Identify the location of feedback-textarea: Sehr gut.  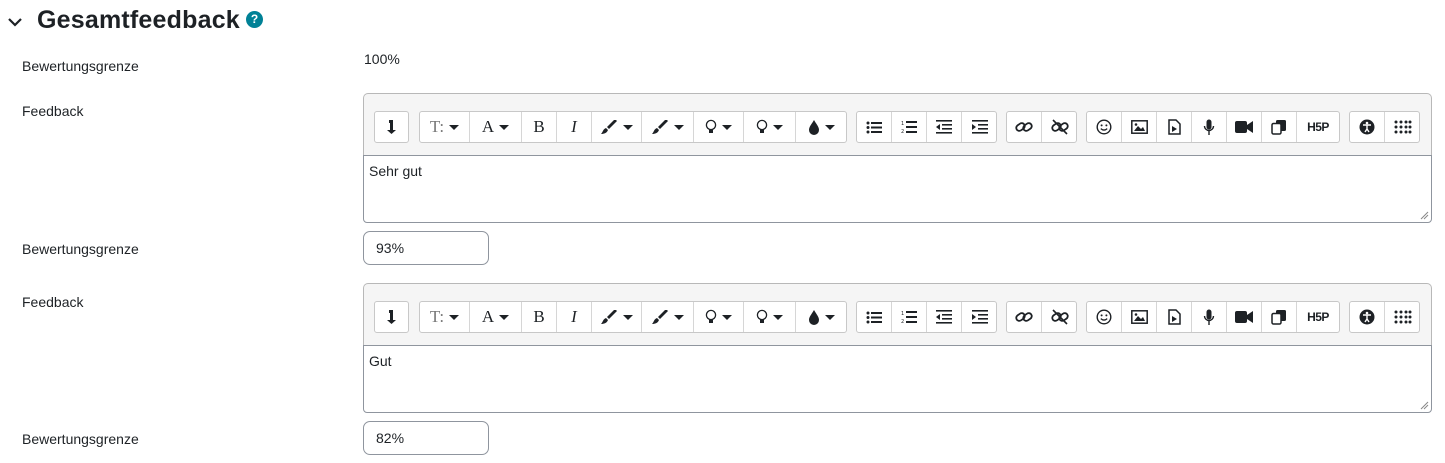
(897, 189).